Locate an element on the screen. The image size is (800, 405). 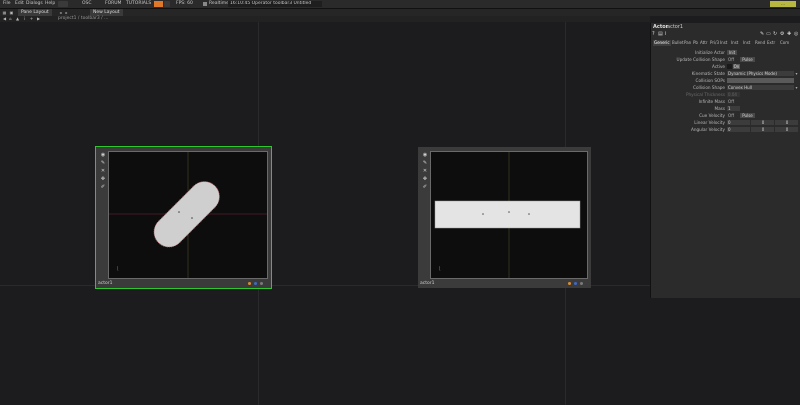
home-icon: ⌂ is located at coordinates (10, 18).